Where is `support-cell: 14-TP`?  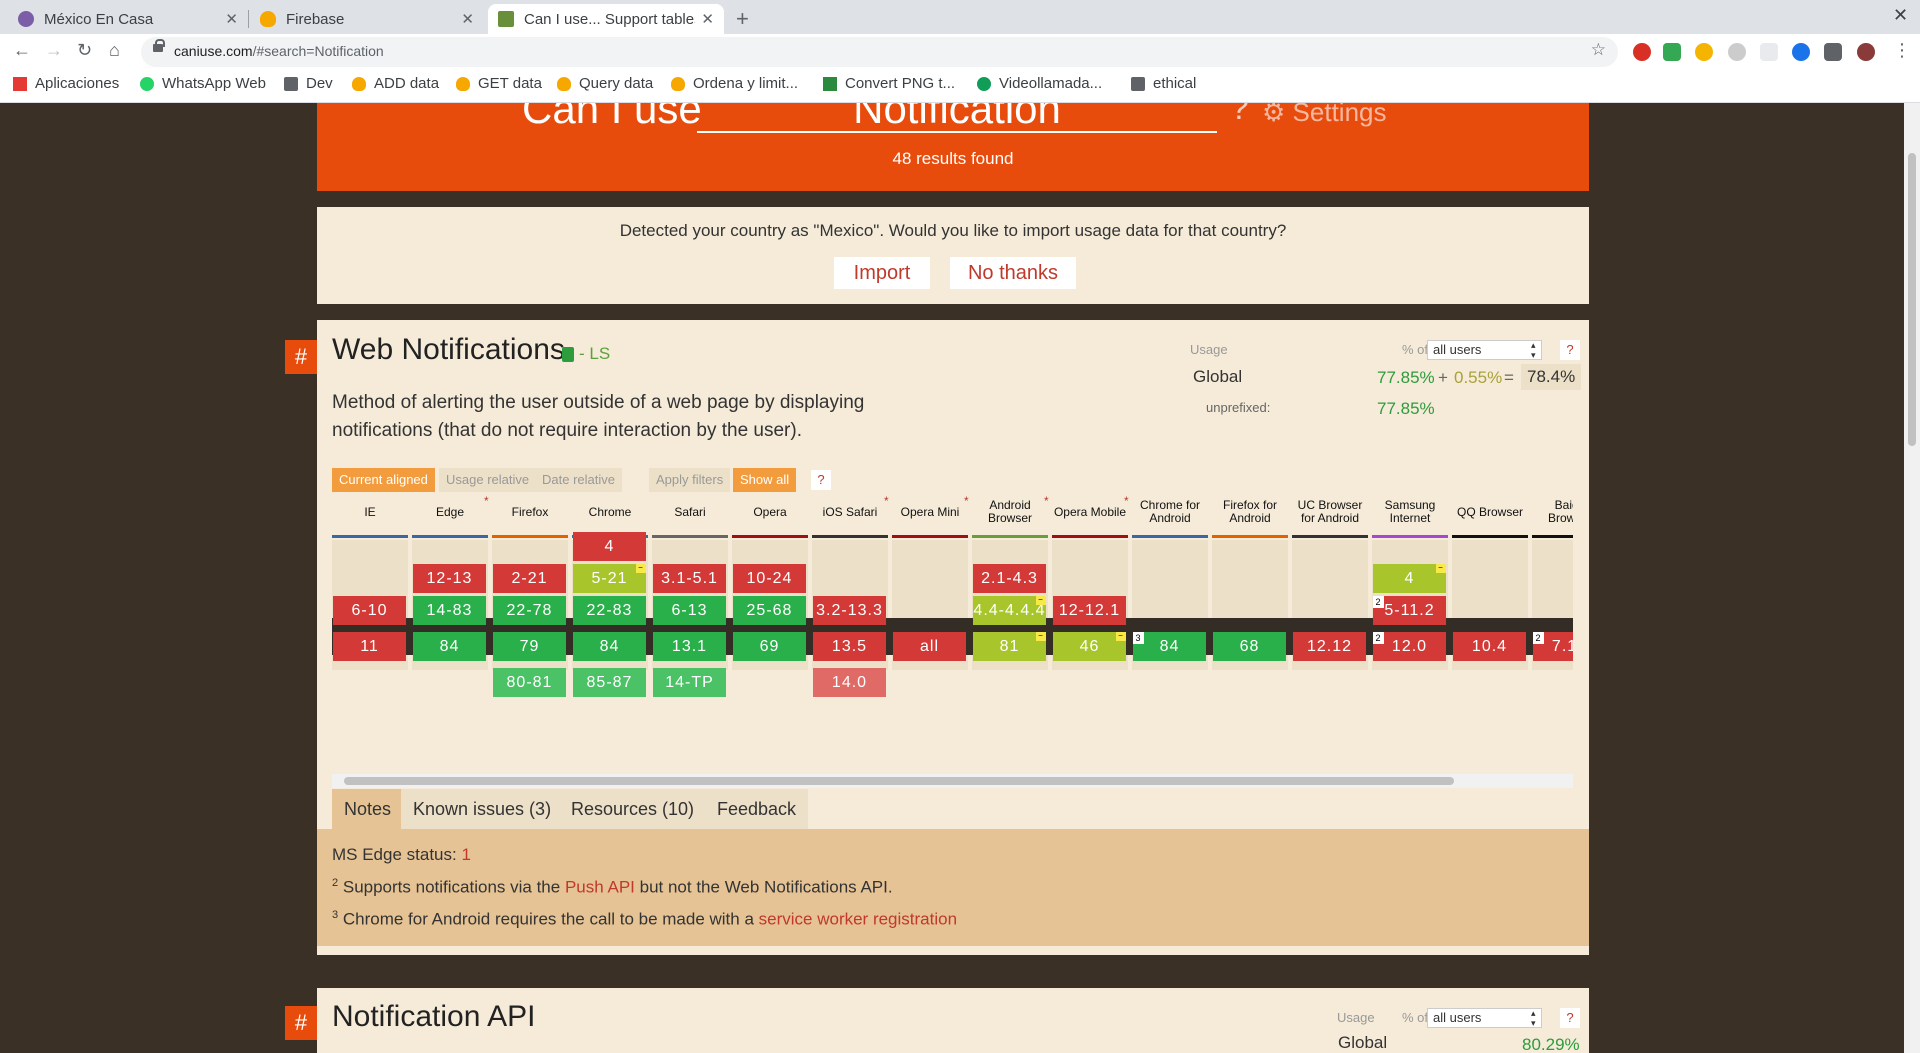
support-cell: 14-TP is located at coordinates (689, 682).